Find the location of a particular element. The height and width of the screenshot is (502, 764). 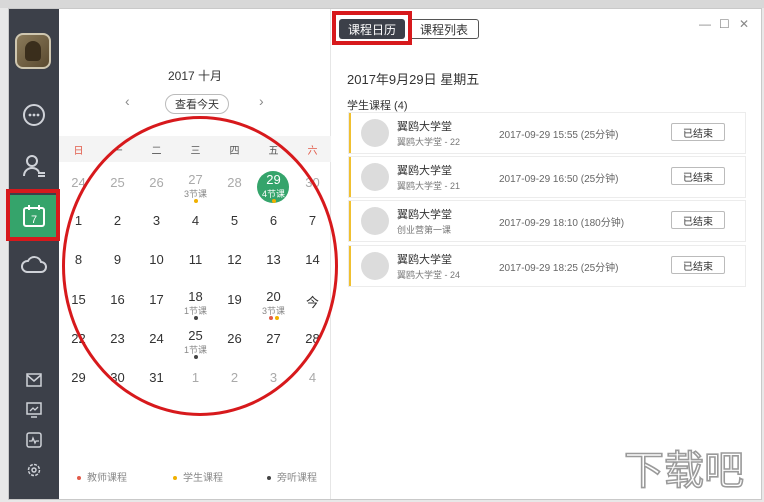

calendar-day: 11 is located at coordinates (195, 259).